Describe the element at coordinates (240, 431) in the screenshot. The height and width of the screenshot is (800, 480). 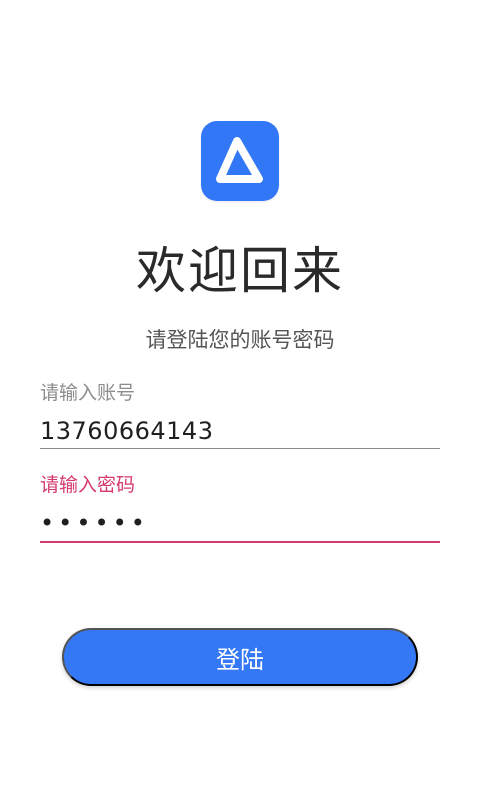
I see `account-input` at that location.